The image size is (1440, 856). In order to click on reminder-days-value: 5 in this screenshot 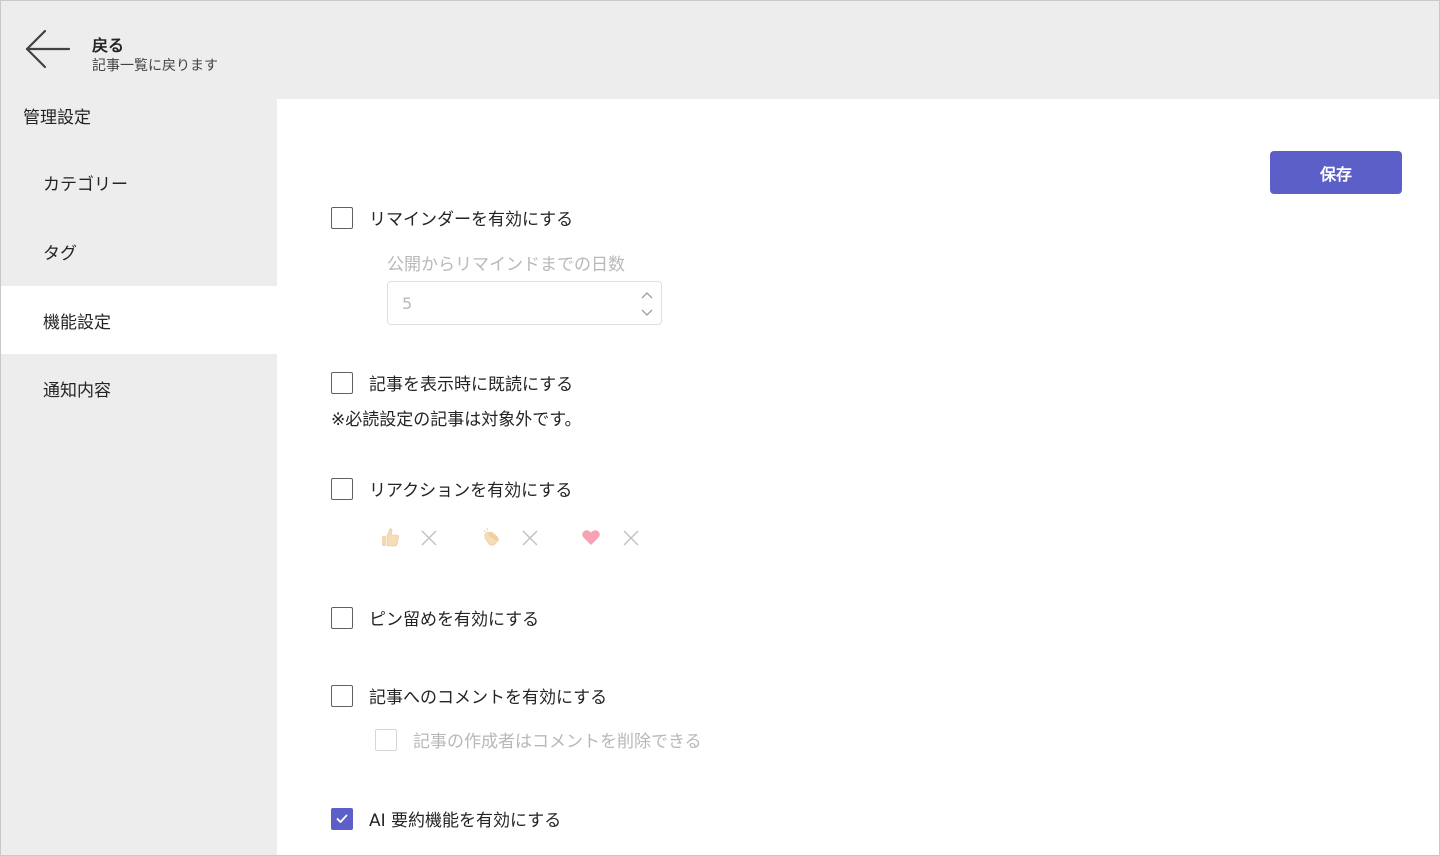, I will do `click(407, 303)`.